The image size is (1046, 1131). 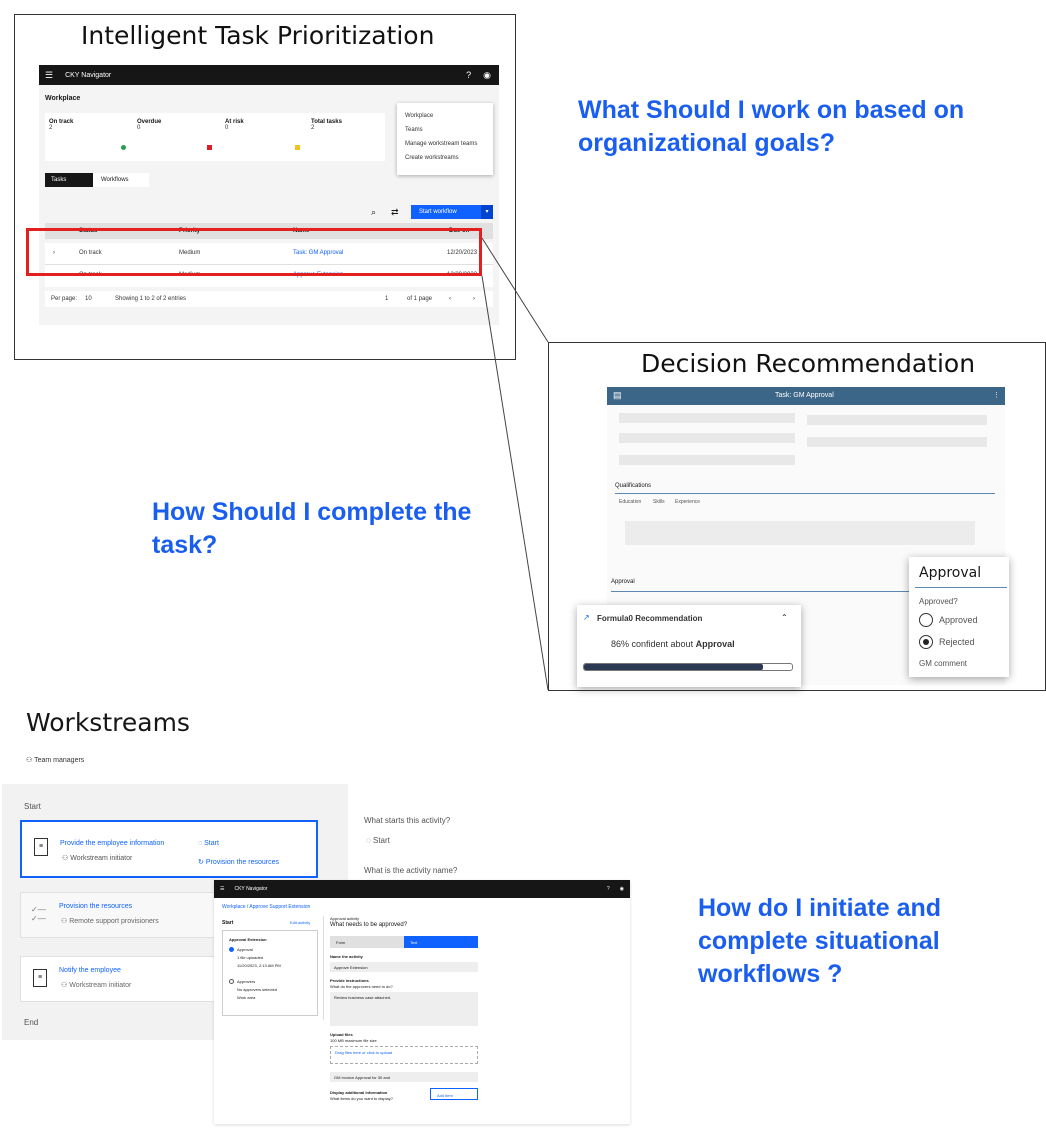 What do you see at coordinates (800, 533) in the screenshot?
I see `qualifications-list` at bounding box center [800, 533].